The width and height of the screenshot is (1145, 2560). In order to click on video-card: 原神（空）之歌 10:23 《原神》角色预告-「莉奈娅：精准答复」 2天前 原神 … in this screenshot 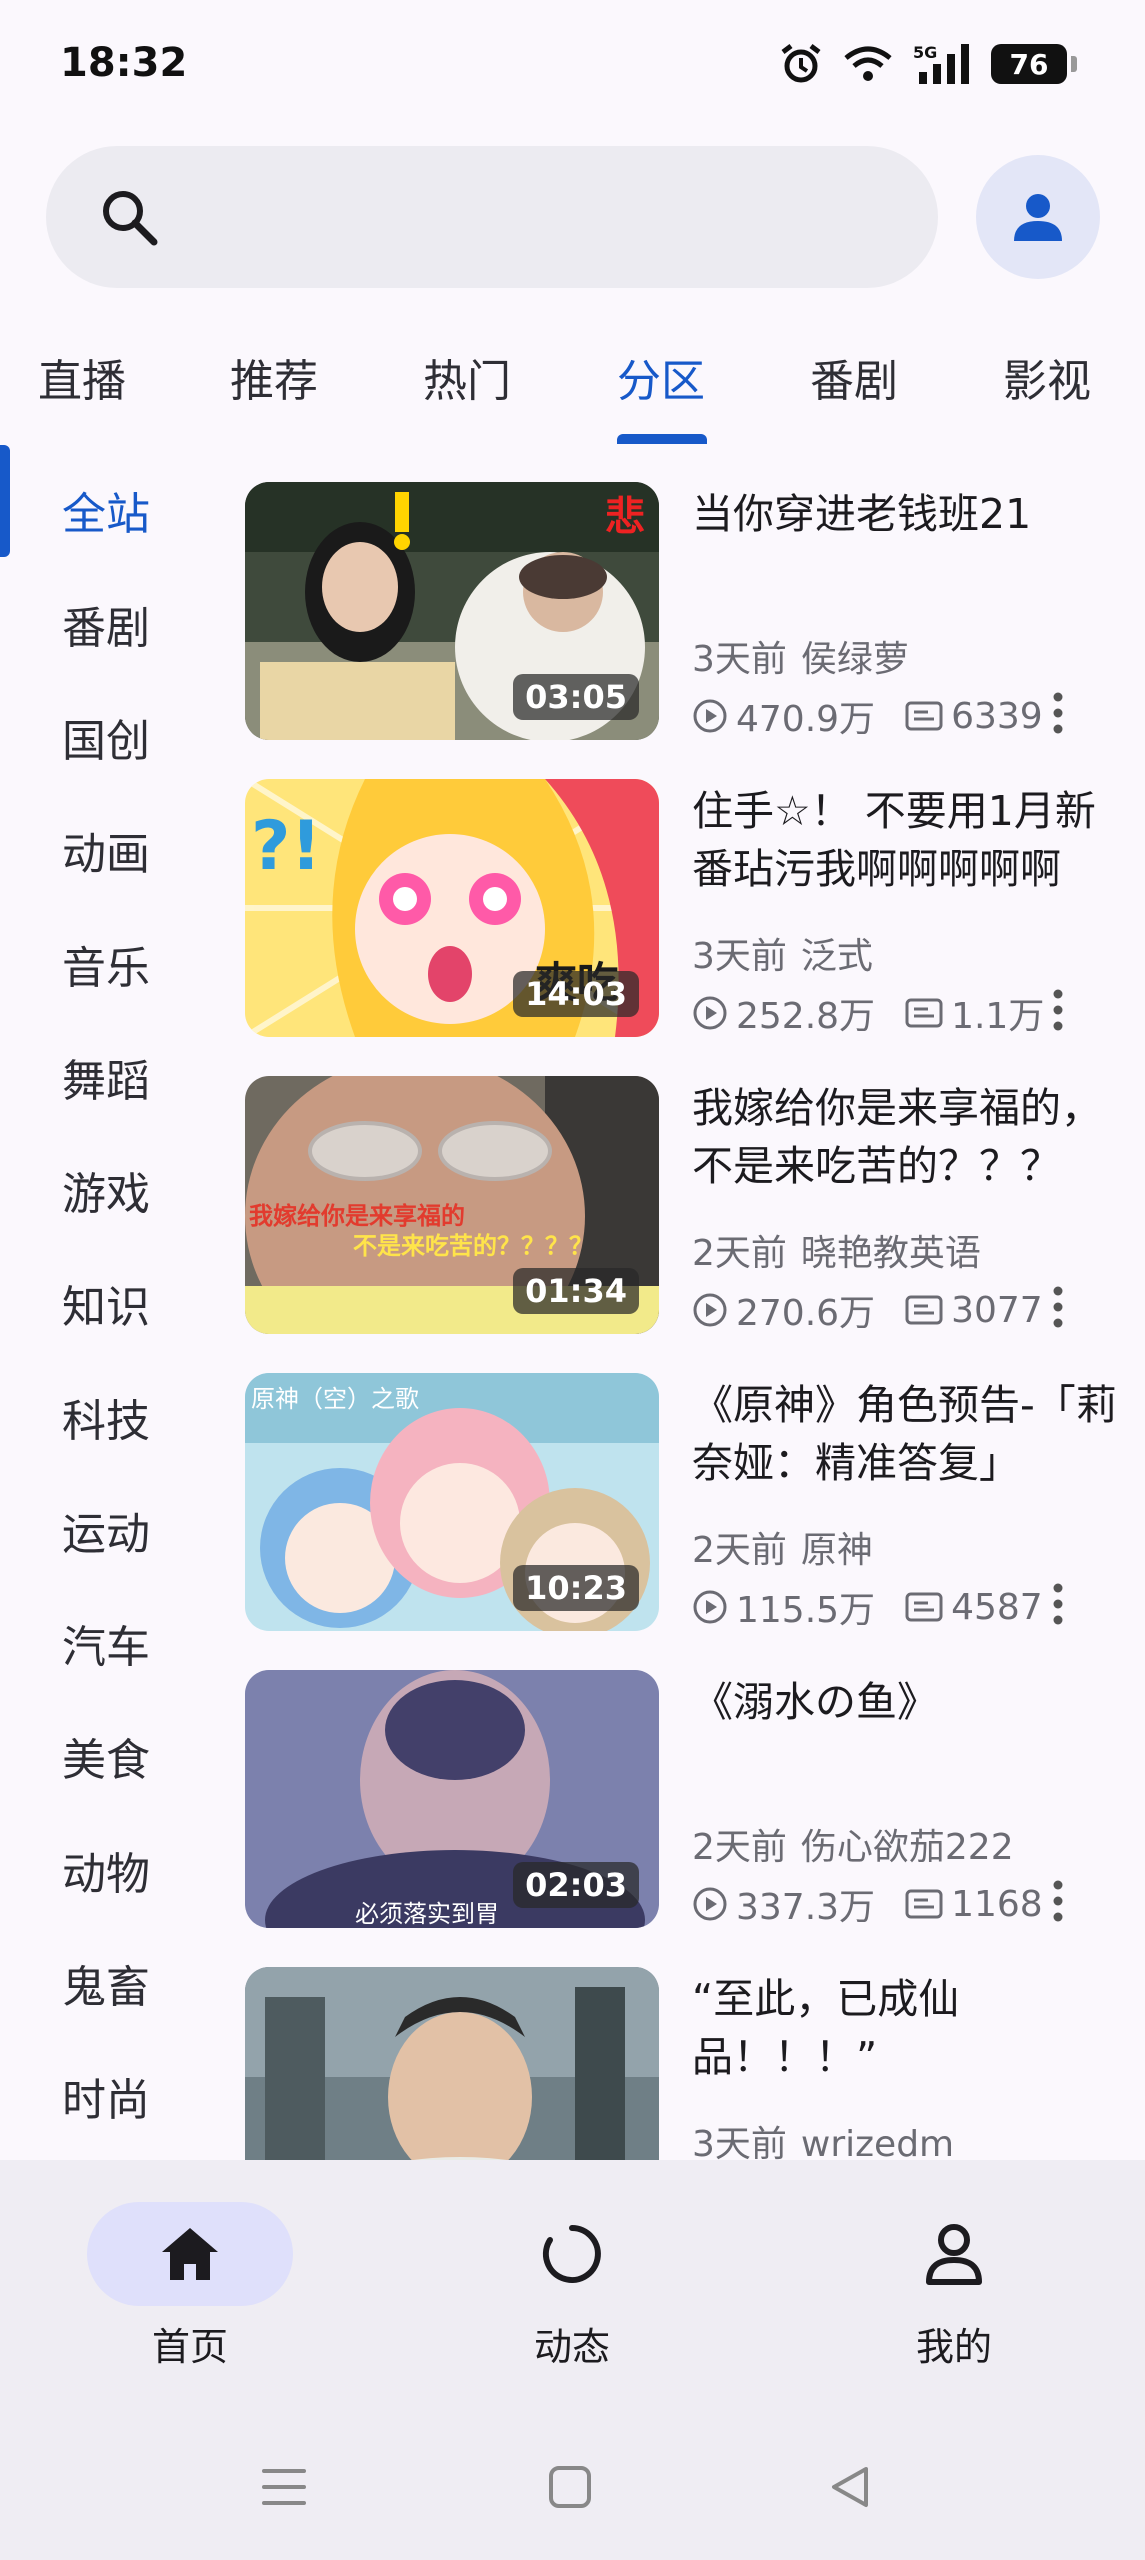, I will do `click(692, 1483)`.